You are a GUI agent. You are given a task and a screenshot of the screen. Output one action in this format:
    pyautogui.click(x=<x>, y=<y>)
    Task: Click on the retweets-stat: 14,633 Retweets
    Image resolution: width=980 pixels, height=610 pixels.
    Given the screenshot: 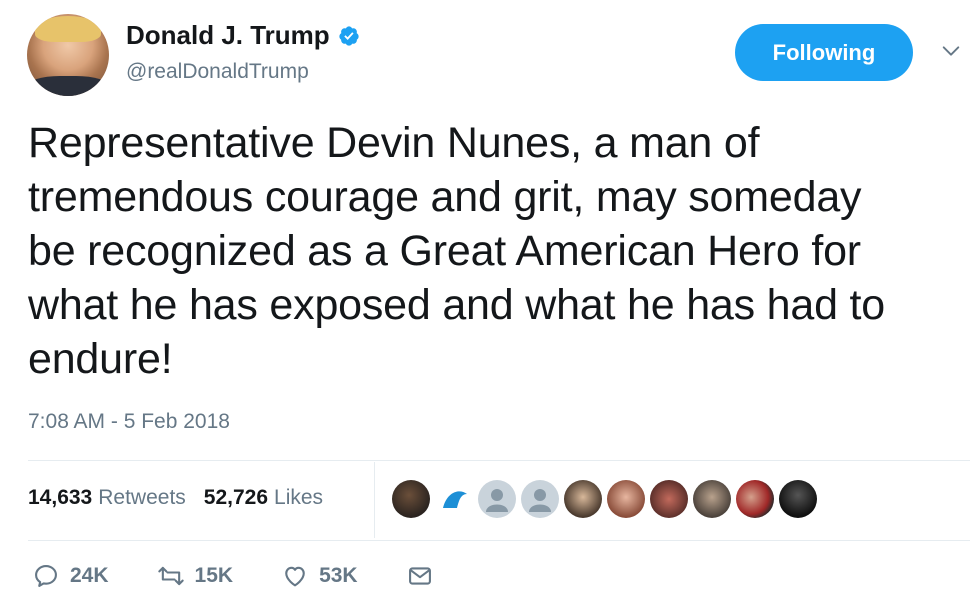 What is the action you would take?
    pyautogui.click(x=107, y=498)
    